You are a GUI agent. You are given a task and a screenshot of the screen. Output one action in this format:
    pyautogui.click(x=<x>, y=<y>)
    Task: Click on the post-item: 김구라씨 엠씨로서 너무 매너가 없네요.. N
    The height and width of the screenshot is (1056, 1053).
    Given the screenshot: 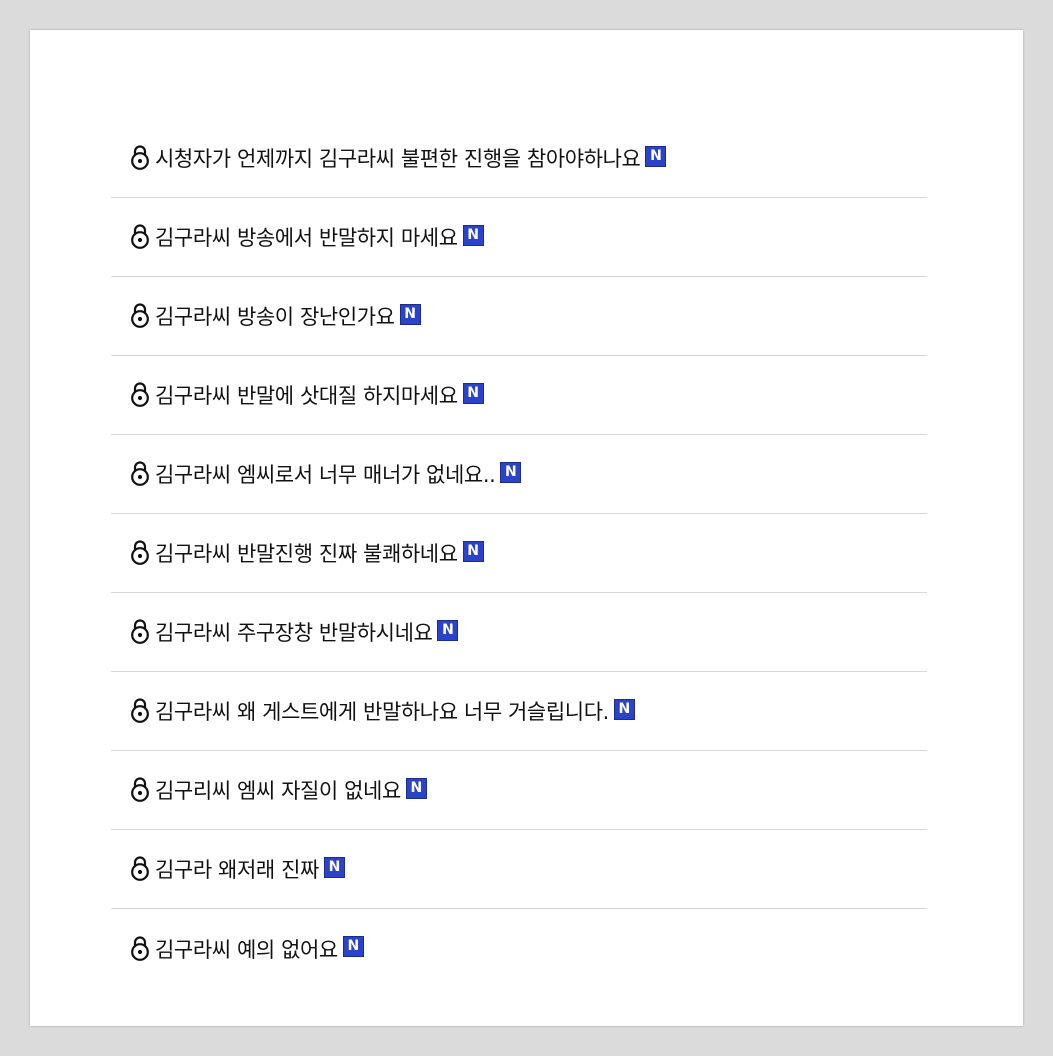 What is the action you would take?
    pyautogui.click(x=519, y=474)
    